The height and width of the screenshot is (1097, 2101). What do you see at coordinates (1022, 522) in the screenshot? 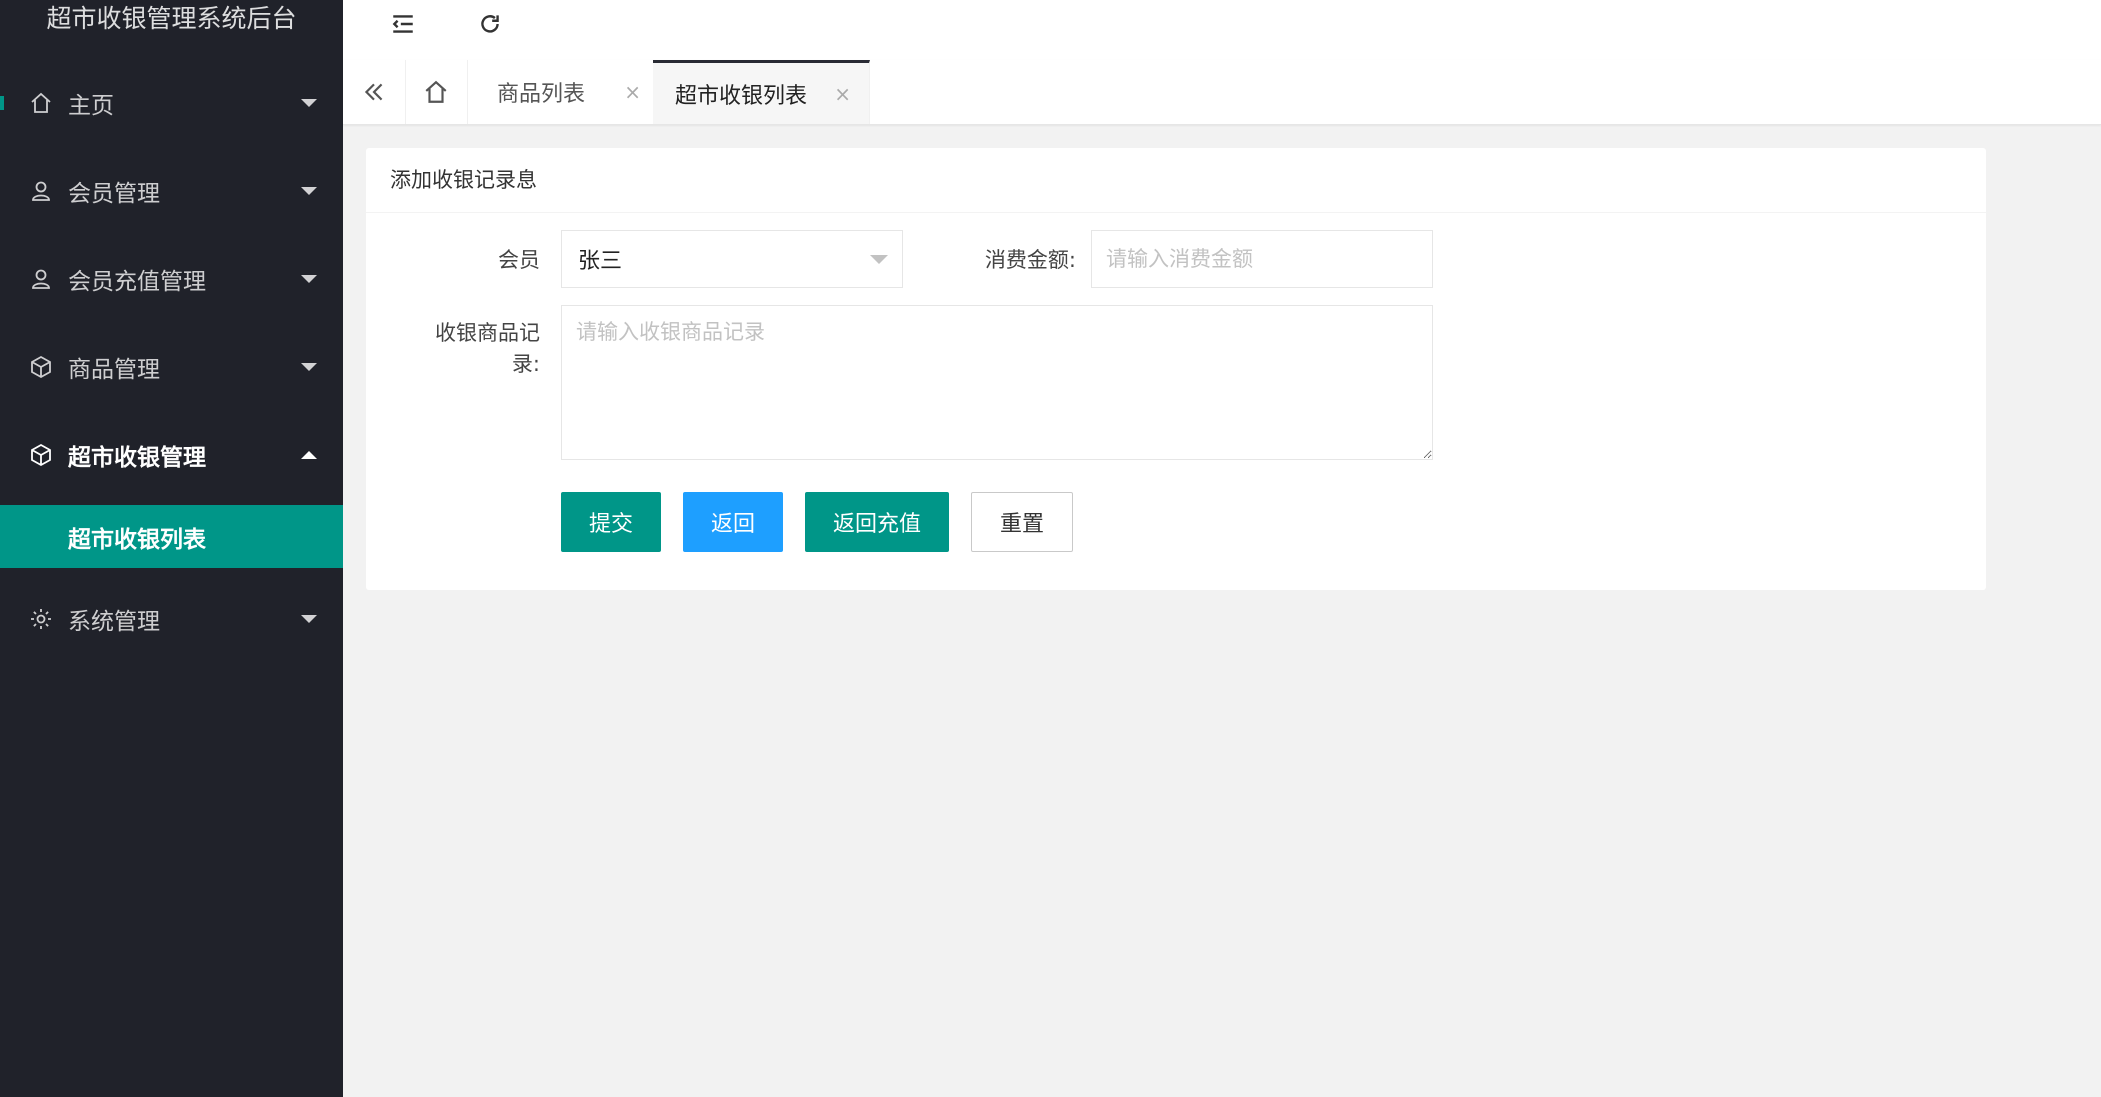
I see `reset-button: 重置` at bounding box center [1022, 522].